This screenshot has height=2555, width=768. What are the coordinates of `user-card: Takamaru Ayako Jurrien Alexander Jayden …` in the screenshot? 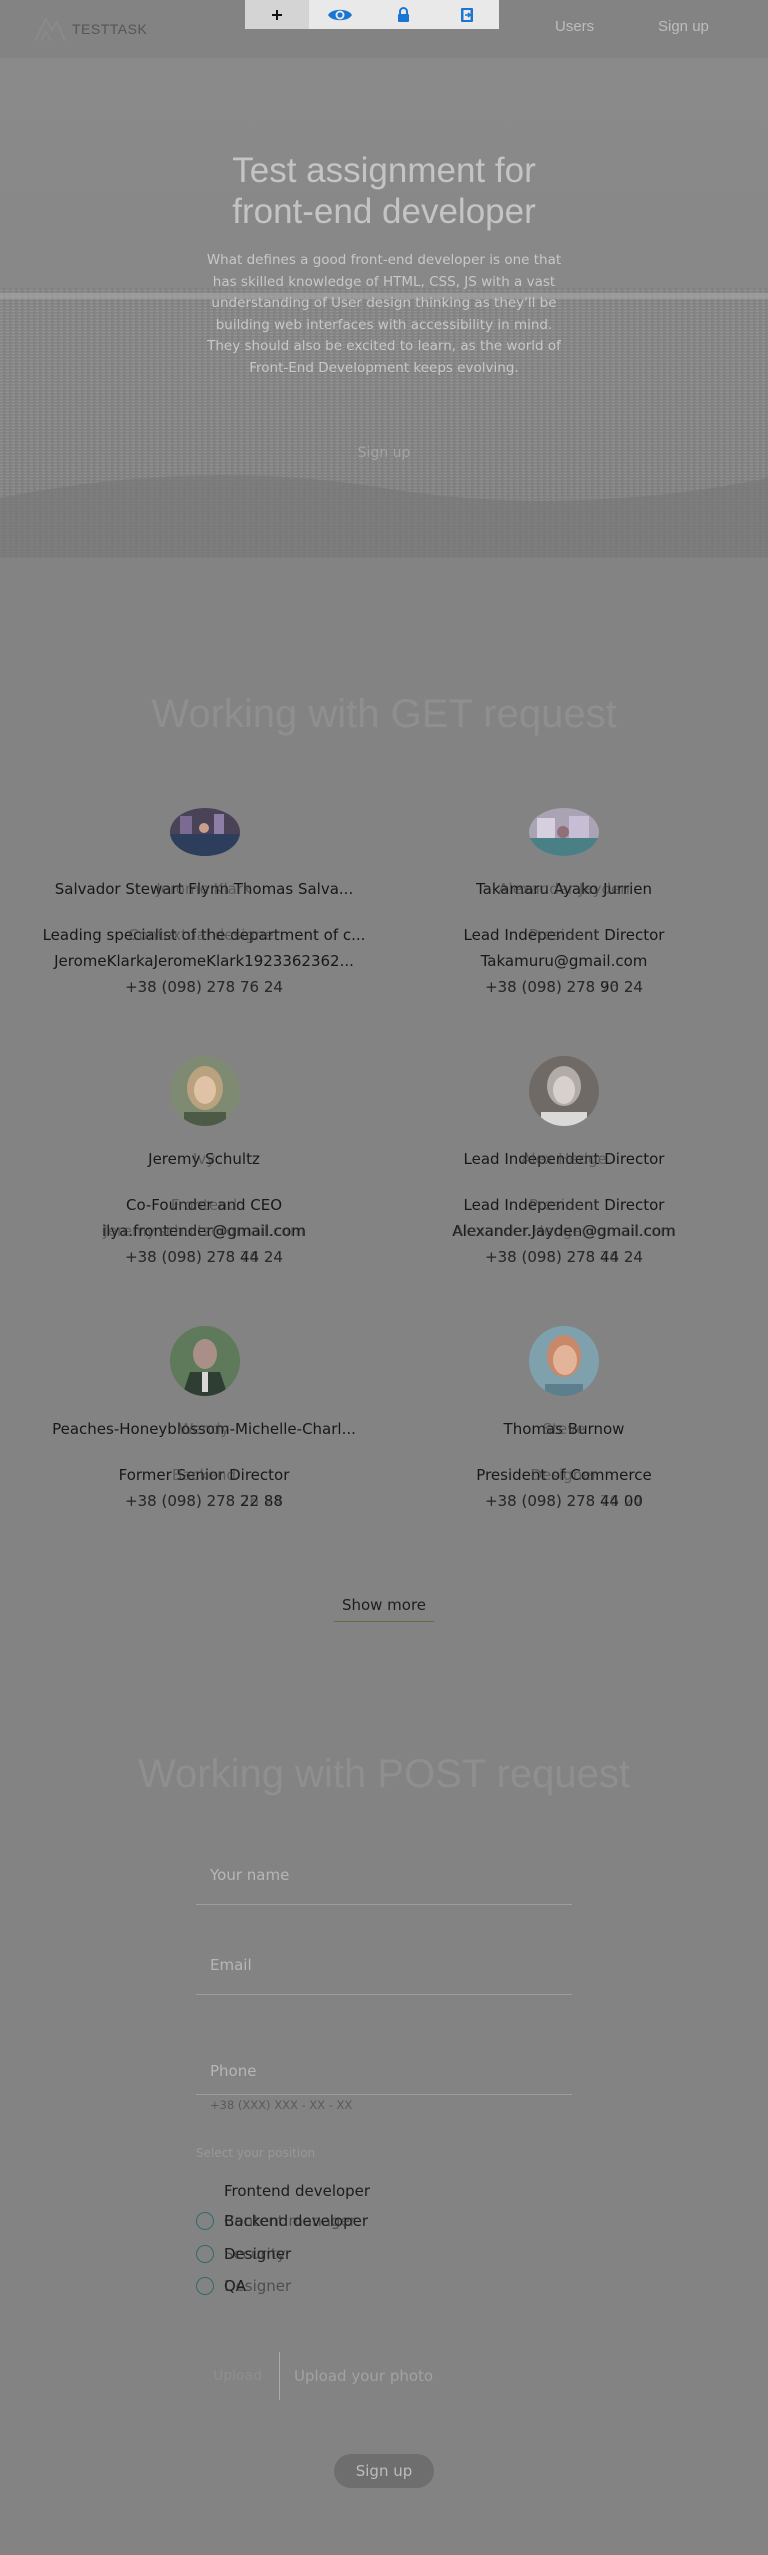 It's located at (564, 908).